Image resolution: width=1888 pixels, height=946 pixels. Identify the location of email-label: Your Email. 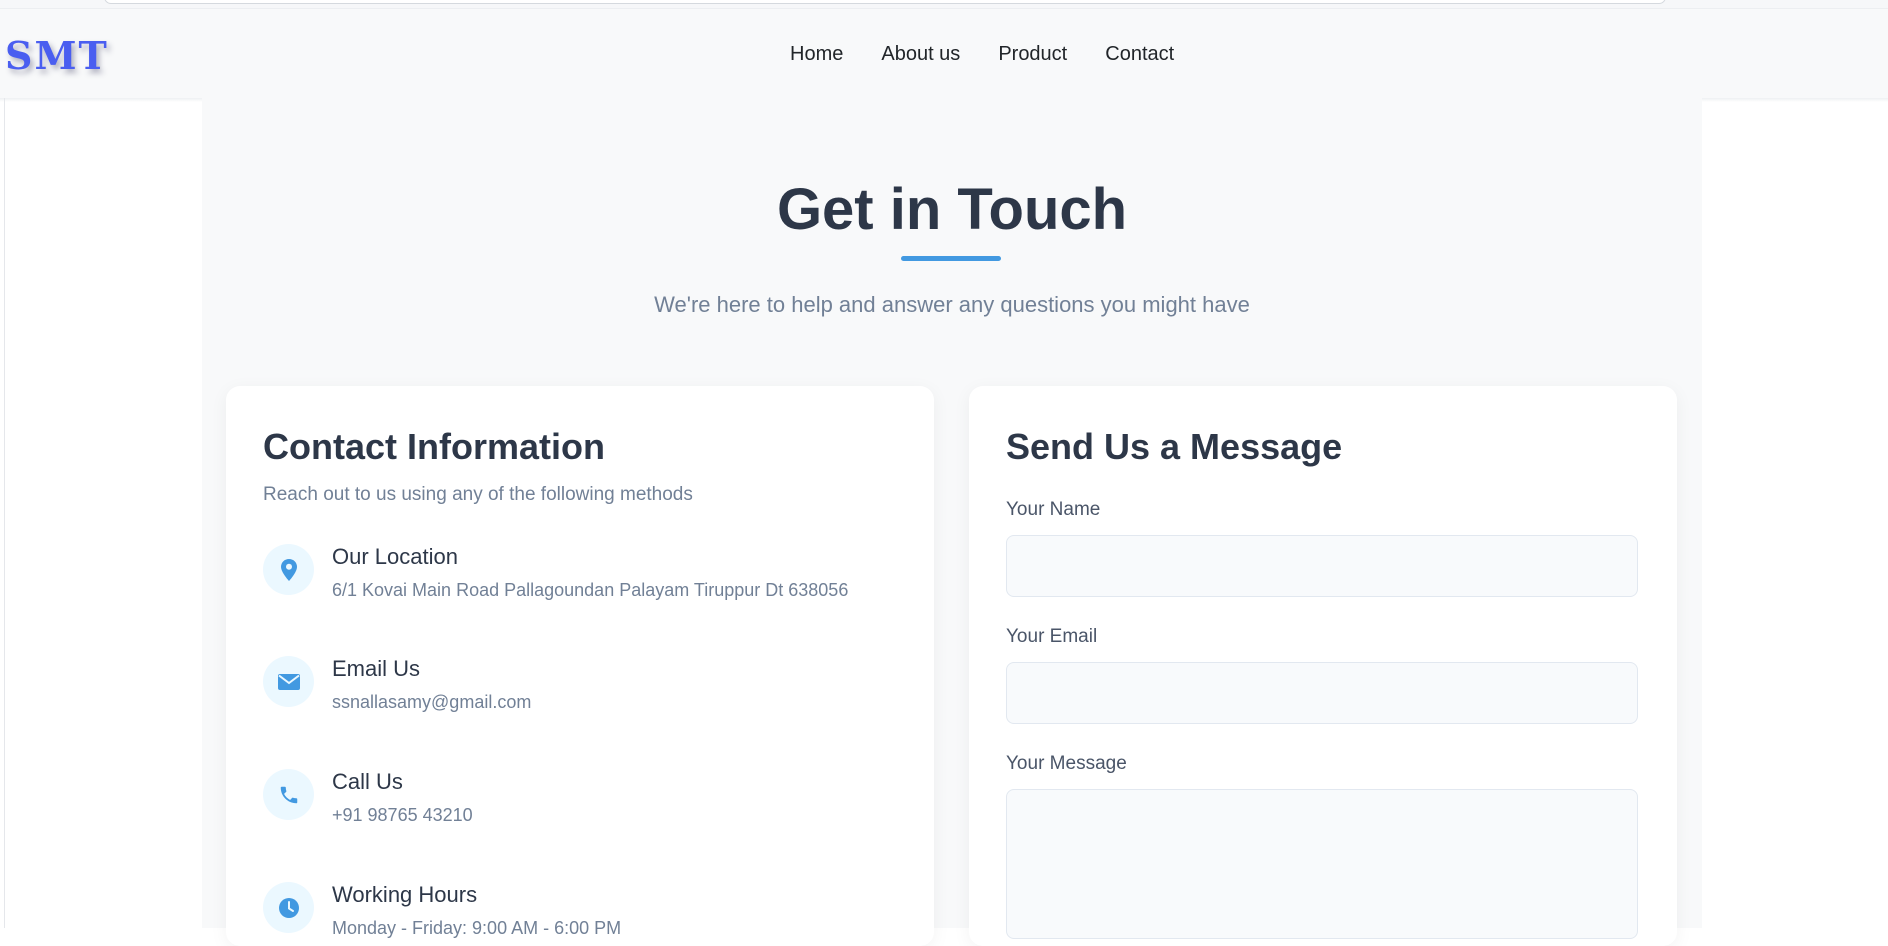
(1052, 636).